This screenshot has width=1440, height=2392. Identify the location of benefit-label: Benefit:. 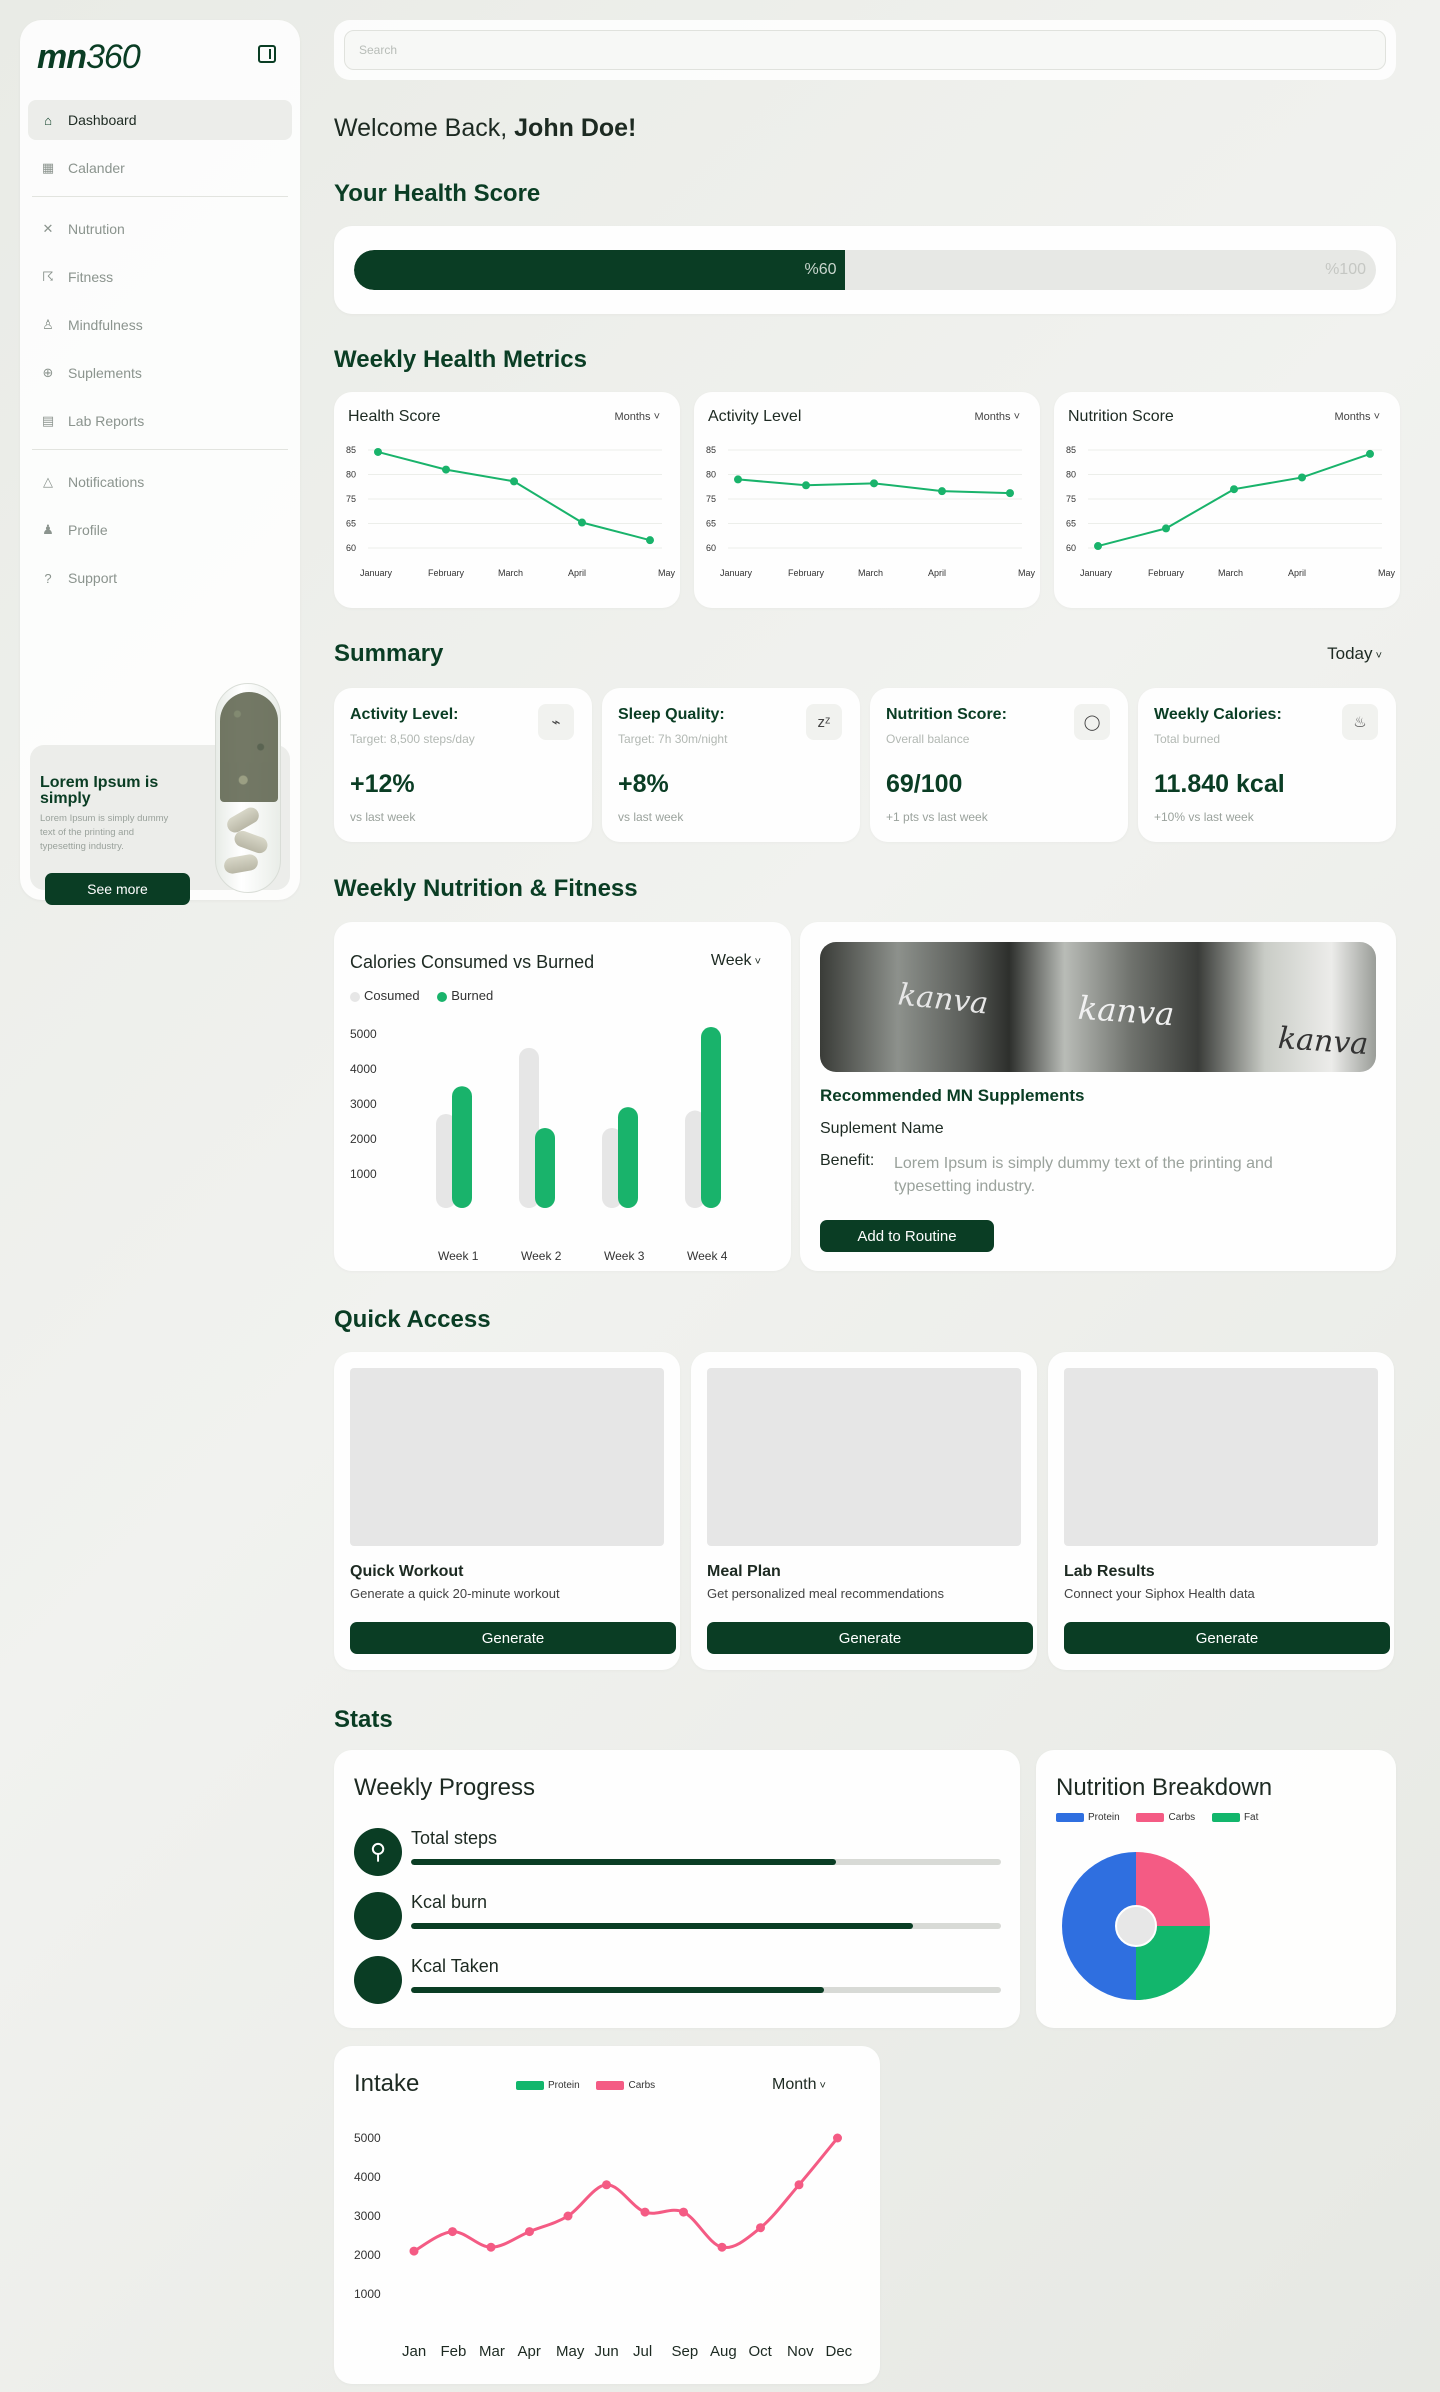
(847, 1160).